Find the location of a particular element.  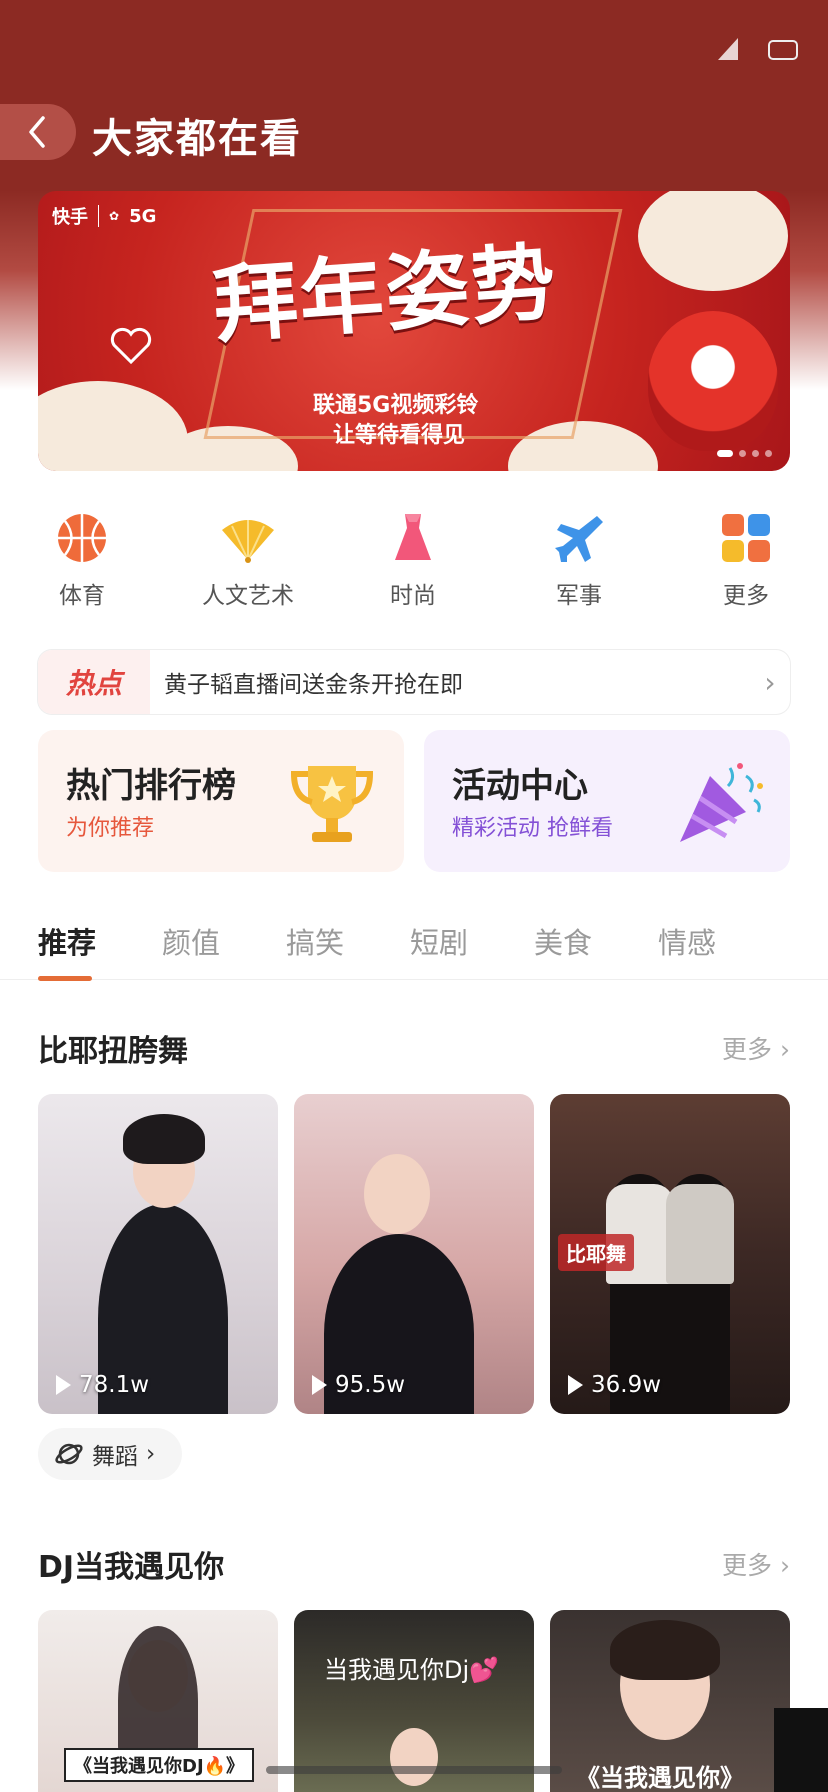

category-sports: 体育 is located at coordinates (82, 560).